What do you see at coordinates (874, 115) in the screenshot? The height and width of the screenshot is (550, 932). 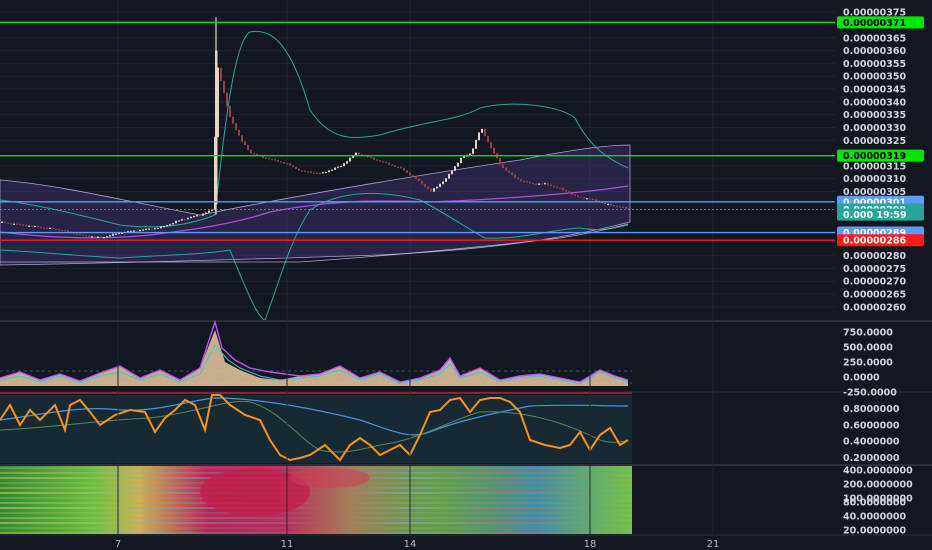 I see `y-tick-label: 0.00000335` at bounding box center [874, 115].